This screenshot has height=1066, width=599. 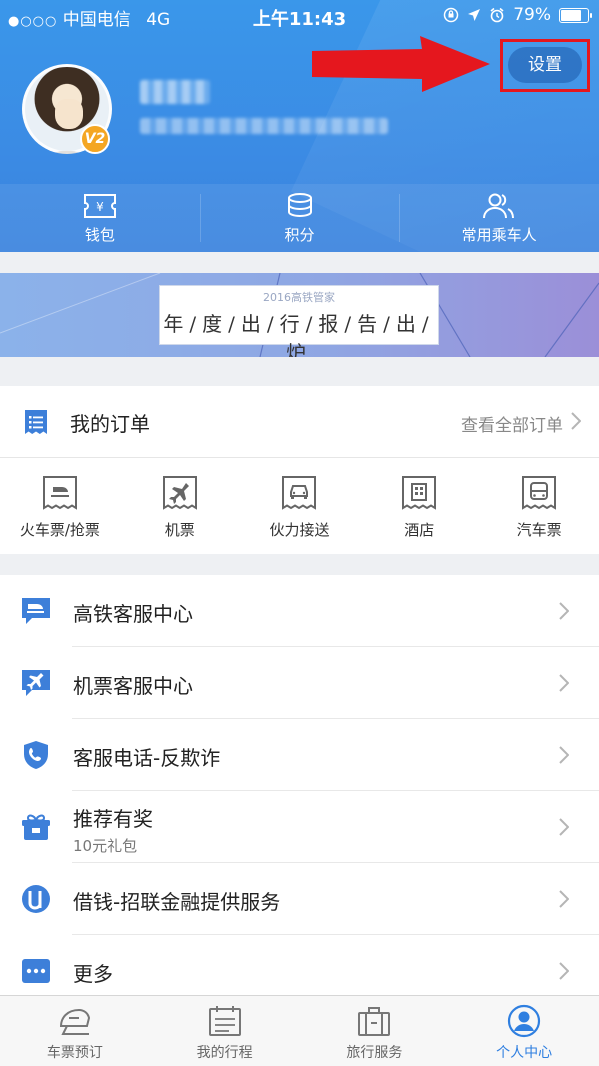 What do you see at coordinates (177, 902) in the screenshot?
I see `menu-item-label: 借钱-招联金融提供服务` at bounding box center [177, 902].